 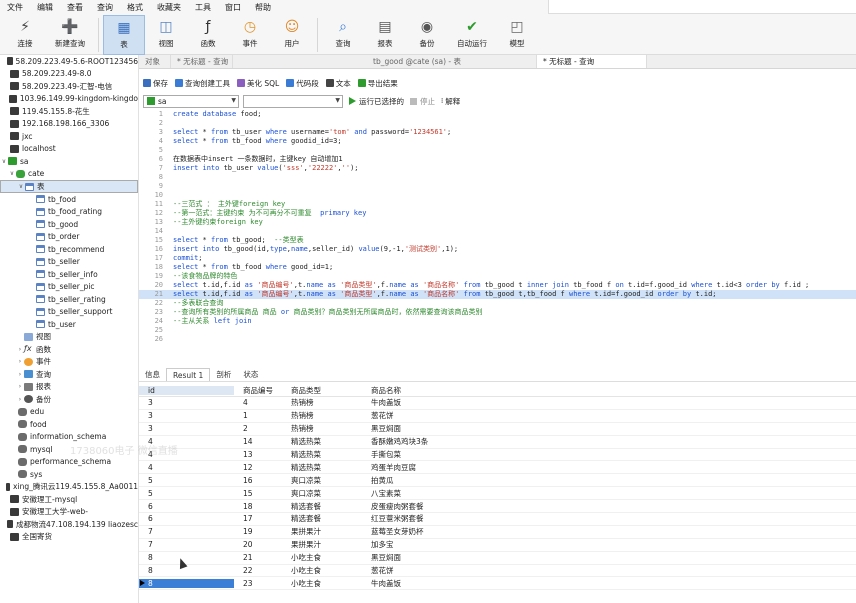 I want to click on table-row: 5 16 爽口凉菜 拍黄瓜, so click(x=497, y=481).